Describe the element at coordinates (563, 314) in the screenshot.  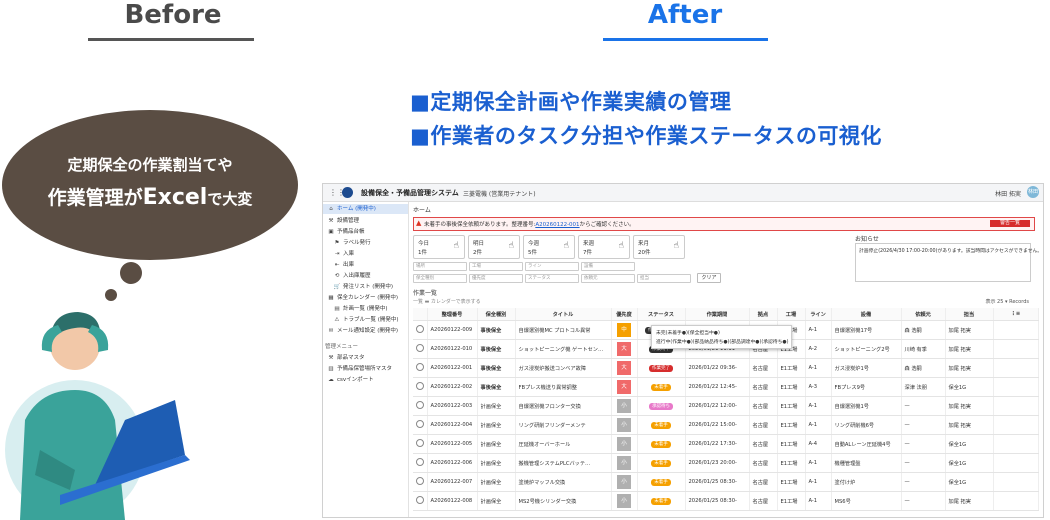
I see `column-header: タイトル` at that location.